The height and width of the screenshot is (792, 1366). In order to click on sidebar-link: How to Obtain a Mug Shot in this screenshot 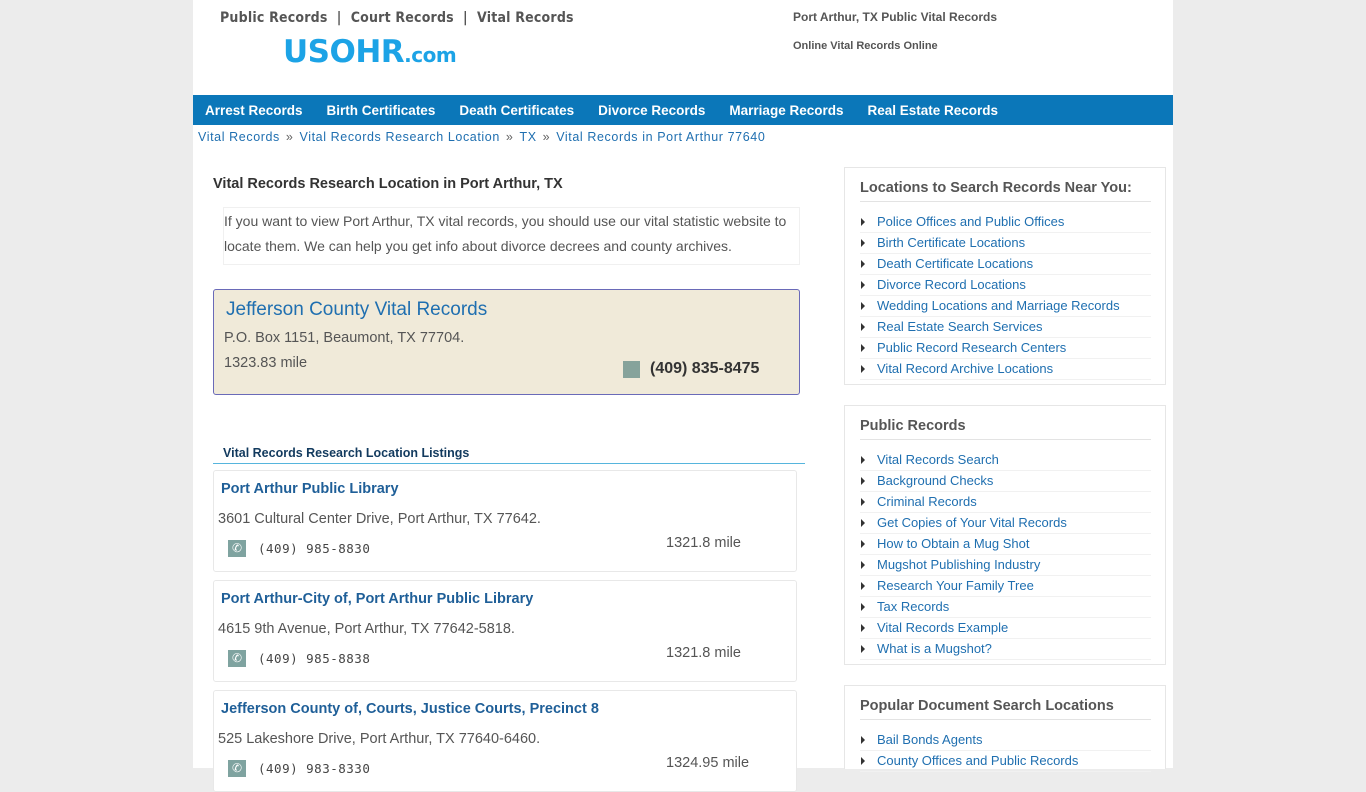, I will do `click(953, 543)`.